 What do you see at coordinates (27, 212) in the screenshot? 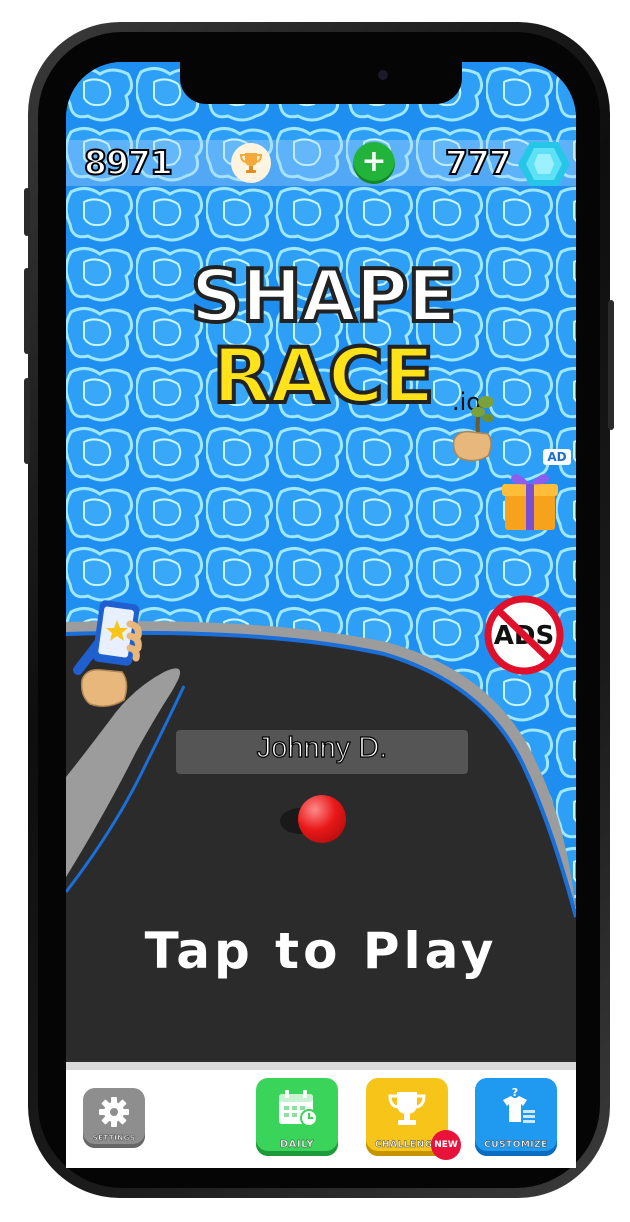
I see `phone-side-button` at bounding box center [27, 212].